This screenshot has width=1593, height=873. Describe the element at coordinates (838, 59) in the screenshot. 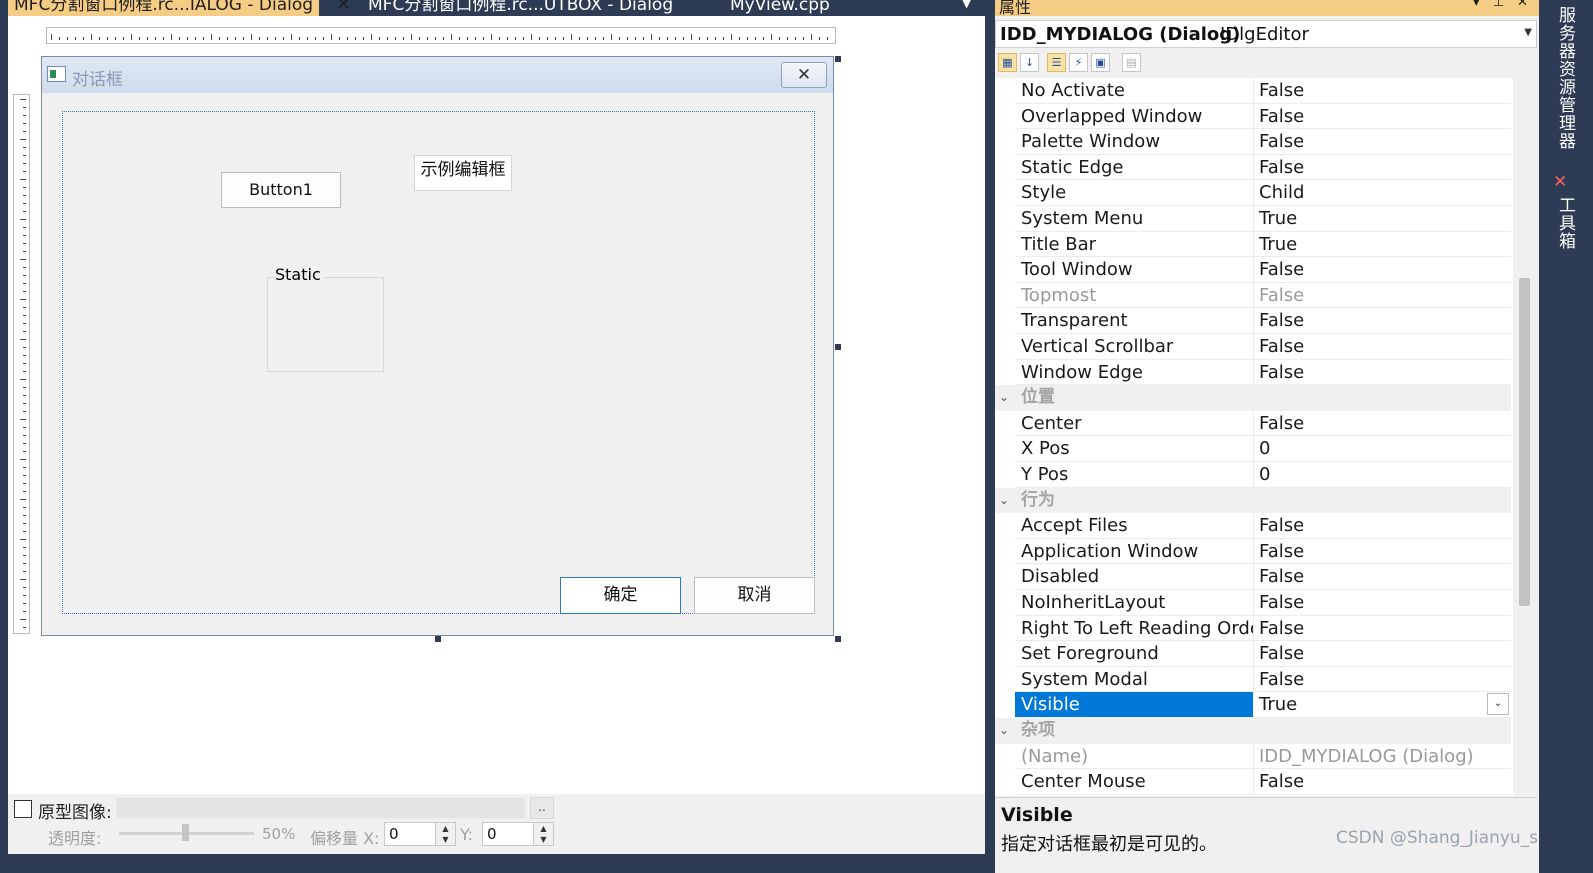

I see `resize-handle-top-right` at that location.